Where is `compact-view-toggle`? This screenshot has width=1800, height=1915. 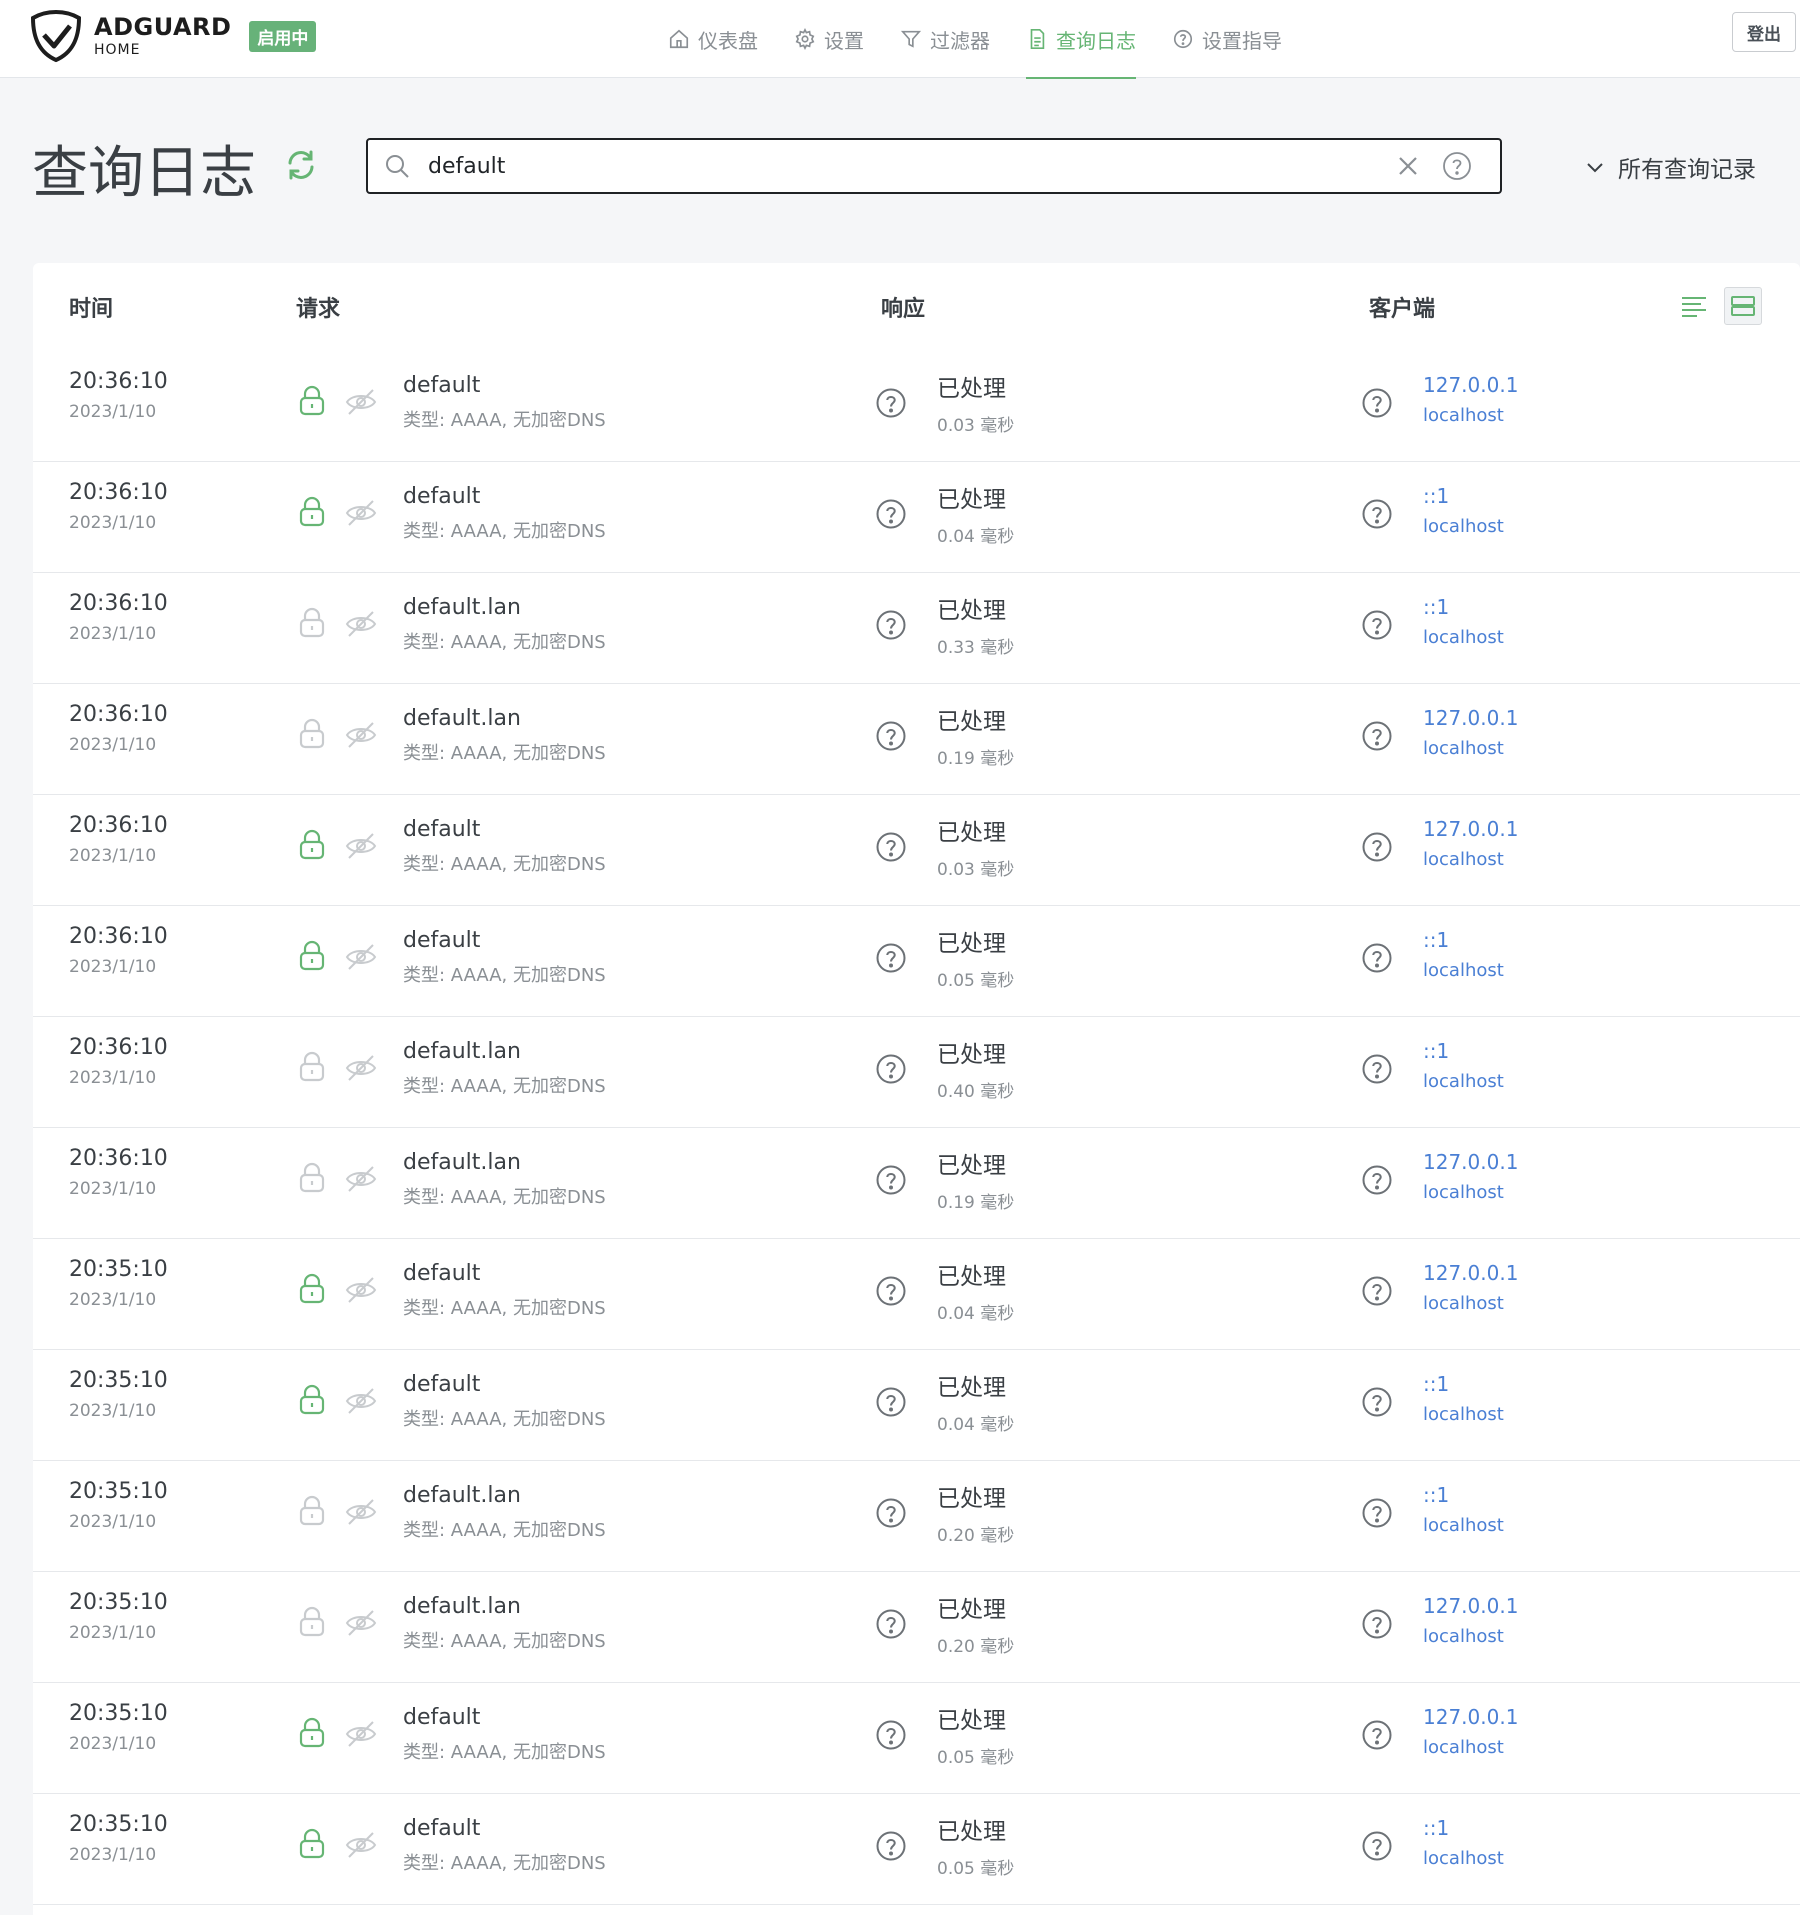 compact-view-toggle is located at coordinates (1743, 306).